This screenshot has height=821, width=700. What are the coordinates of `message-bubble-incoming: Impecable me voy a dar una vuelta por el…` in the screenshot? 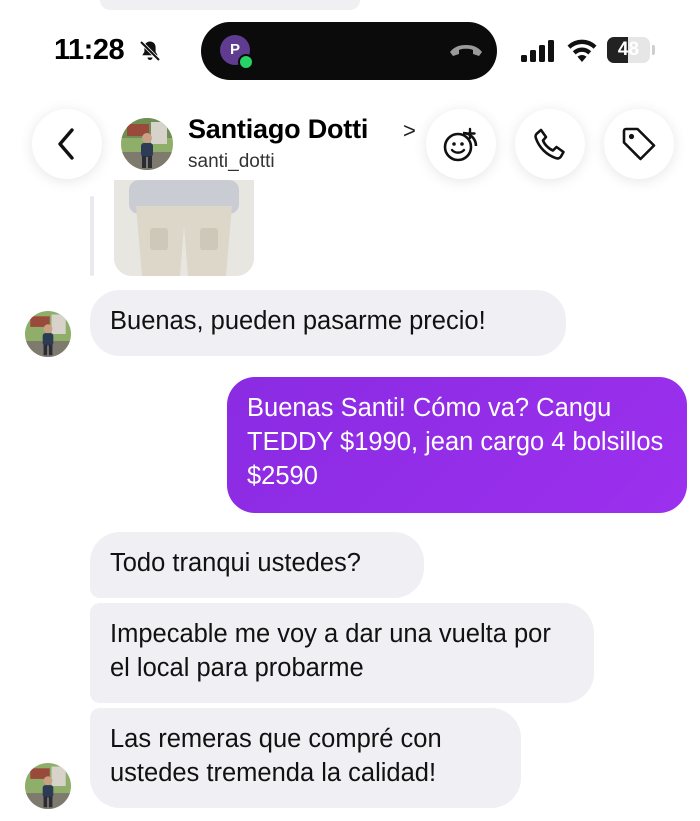 It's located at (342, 653).